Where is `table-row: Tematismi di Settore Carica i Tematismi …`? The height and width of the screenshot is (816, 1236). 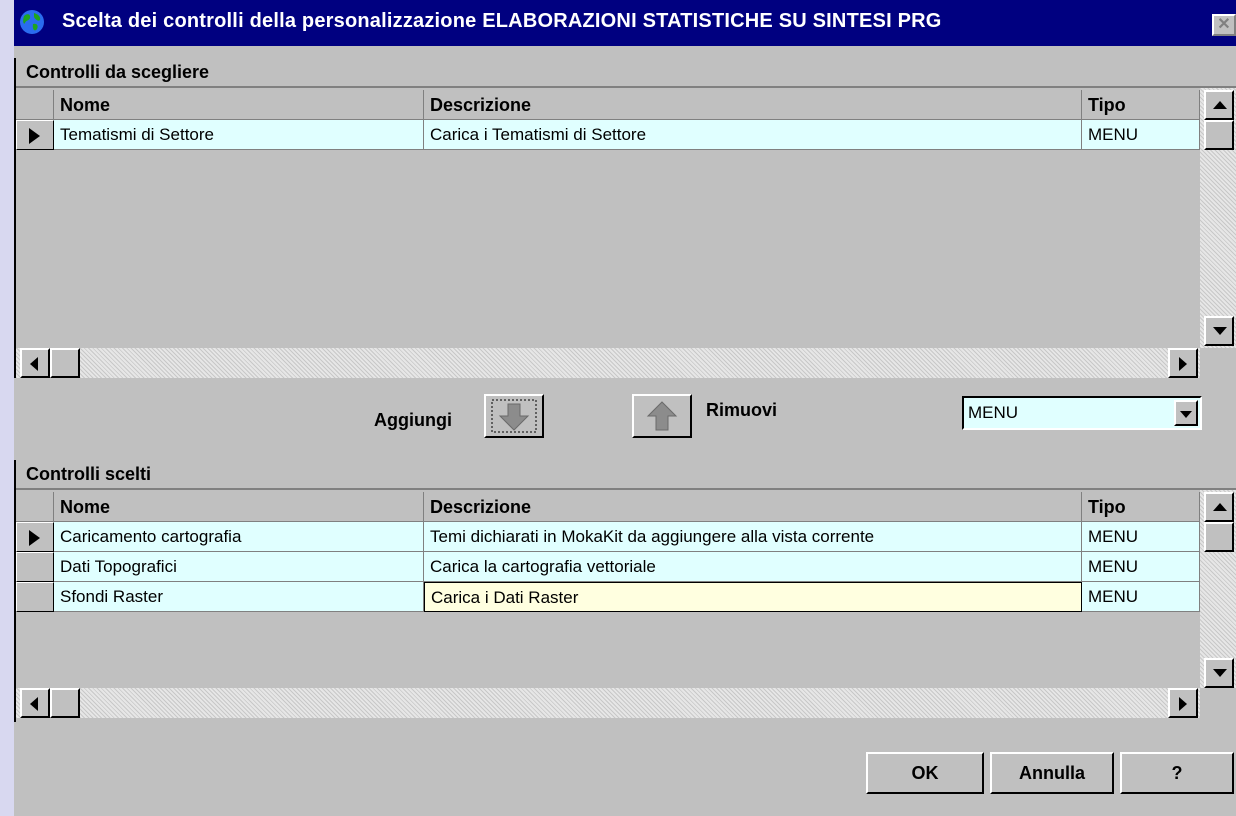
table-row: Tematismi di Settore Carica i Tematismi … is located at coordinates (608, 135).